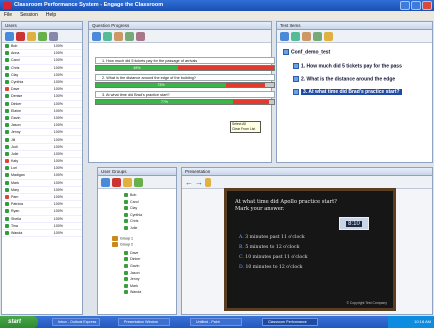  I want to click on edit-group-icon, so click(127, 182).